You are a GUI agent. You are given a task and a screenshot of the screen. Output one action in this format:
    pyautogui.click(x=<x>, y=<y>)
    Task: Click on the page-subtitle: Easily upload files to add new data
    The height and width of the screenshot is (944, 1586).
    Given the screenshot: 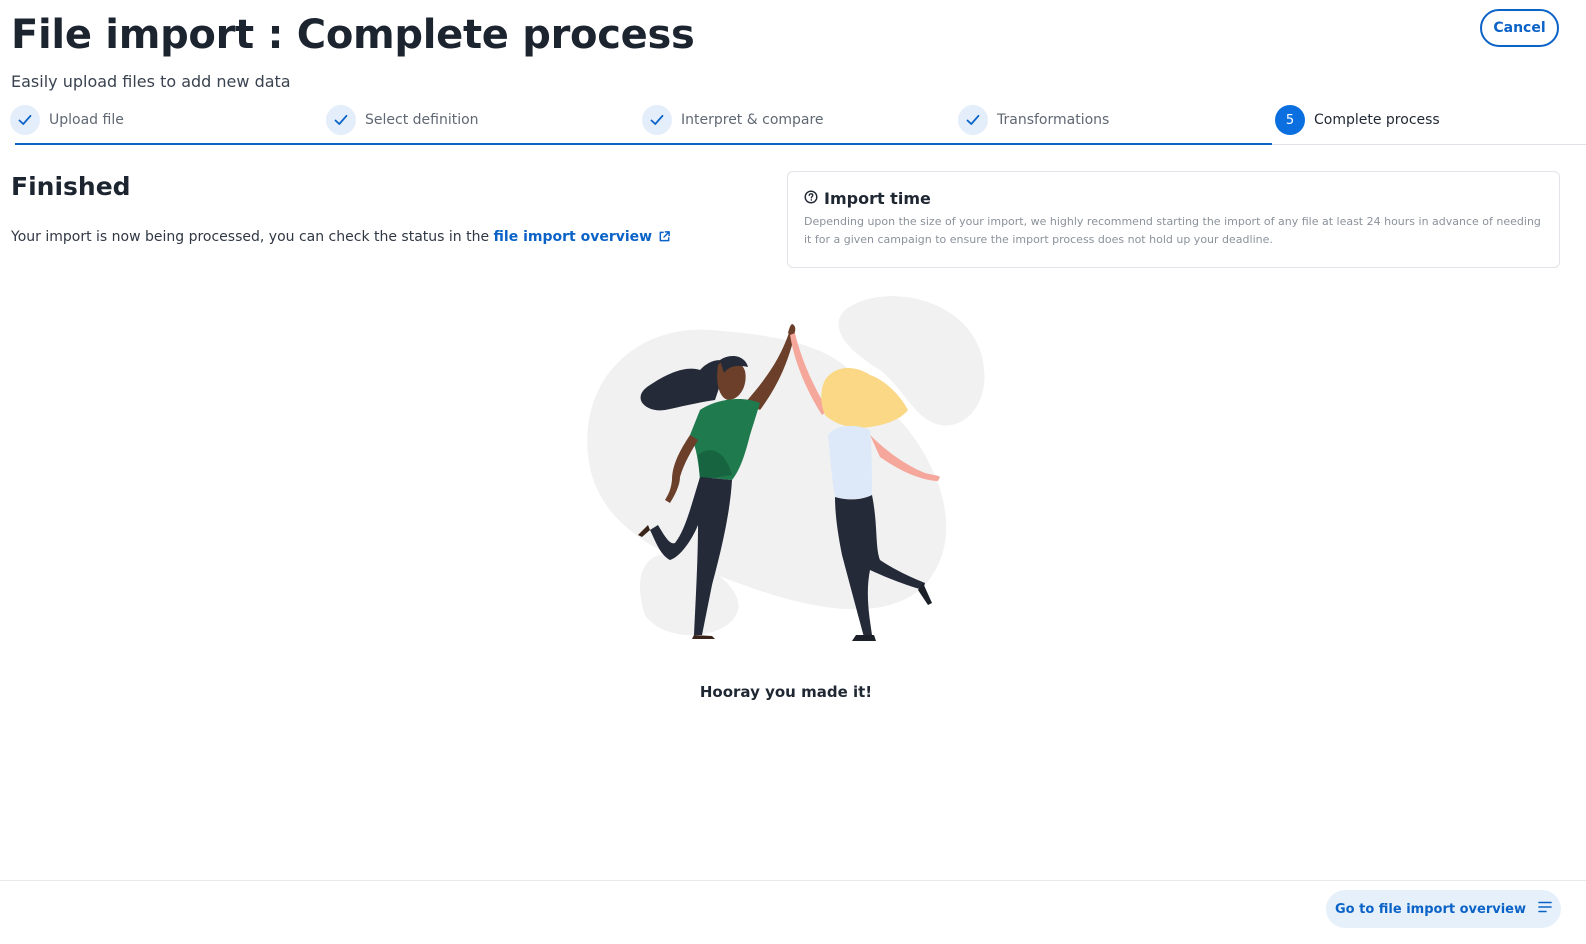 What is the action you would take?
    pyautogui.click(x=151, y=81)
    